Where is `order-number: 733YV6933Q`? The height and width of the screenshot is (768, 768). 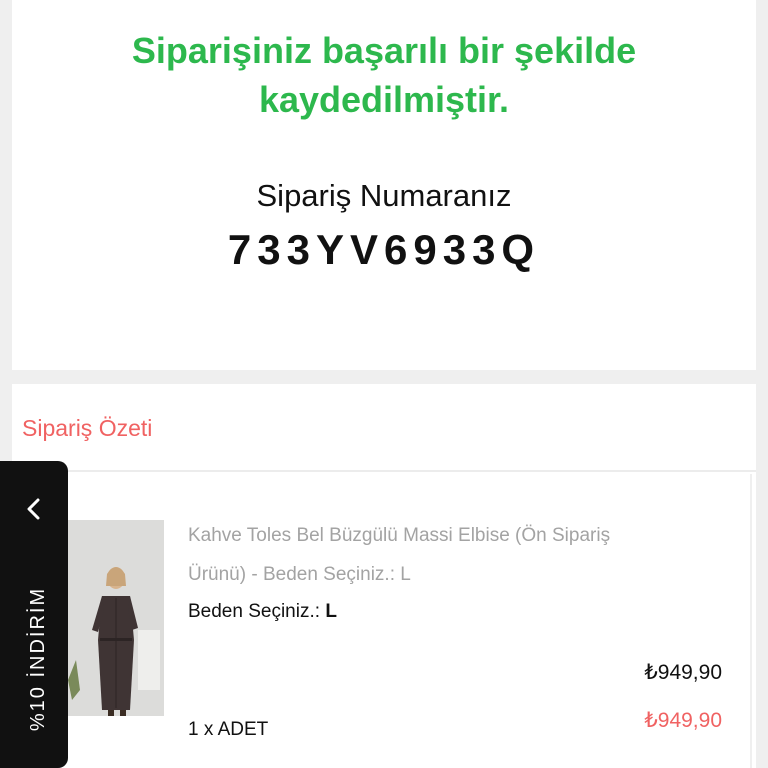 order-number: 733YV6933Q is located at coordinates (384, 249).